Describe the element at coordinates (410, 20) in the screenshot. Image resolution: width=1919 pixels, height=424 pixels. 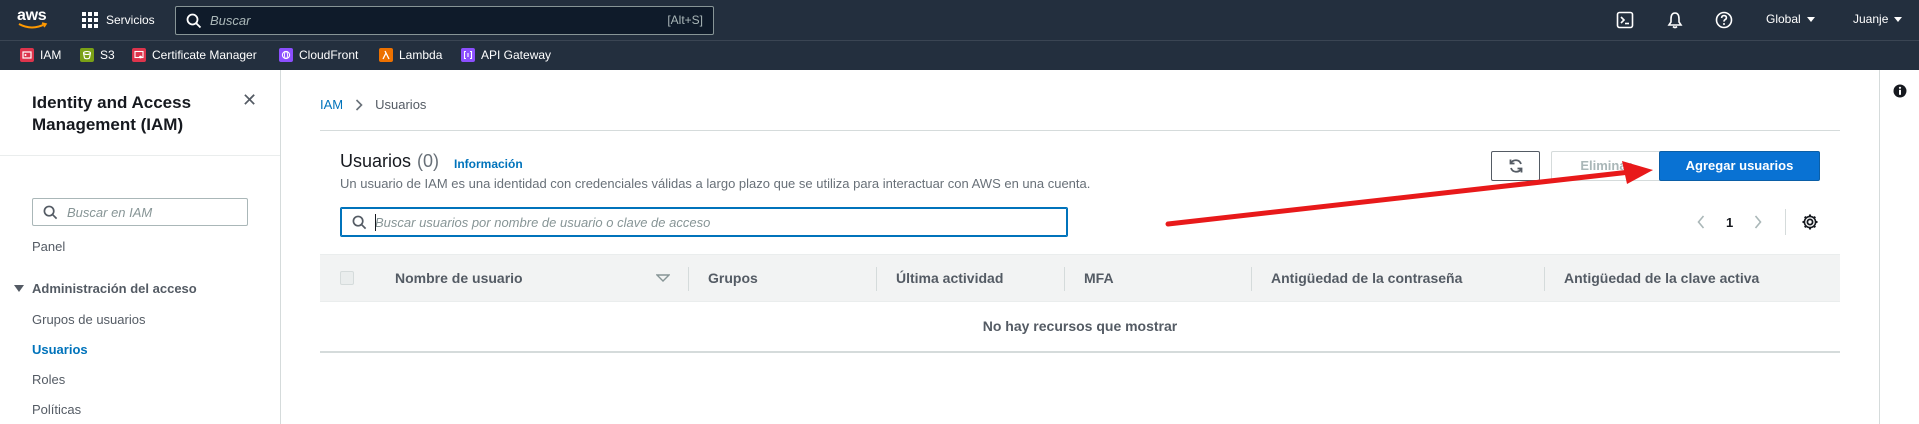
I see `global-search-input` at that location.